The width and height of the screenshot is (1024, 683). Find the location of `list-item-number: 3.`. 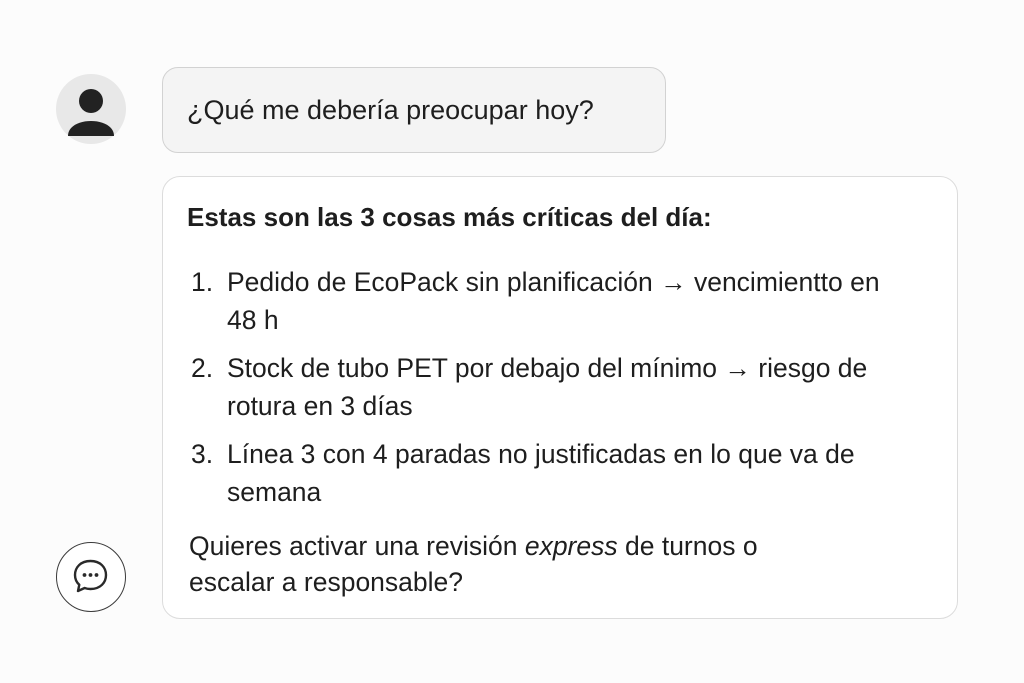

list-item-number: 3. is located at coordinates (202, 454).